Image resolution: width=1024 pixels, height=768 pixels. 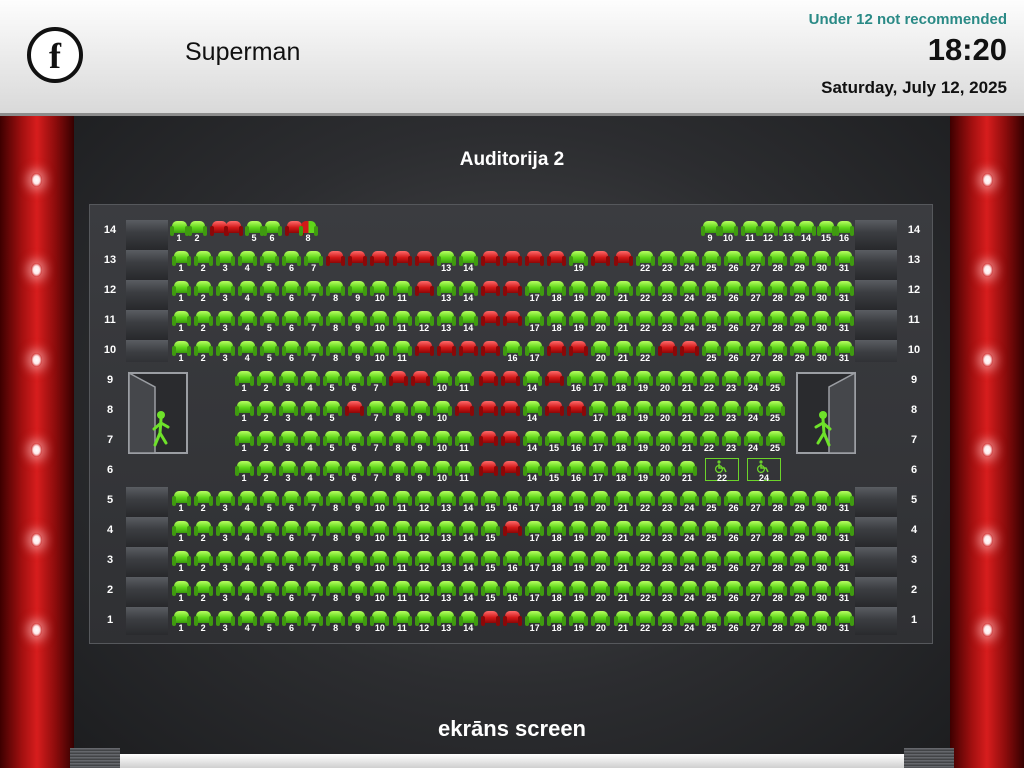 What do you see at coordinates (358, 358) in the screenshot?
I see `seat-number: 9` at bounding box center [358, 358].